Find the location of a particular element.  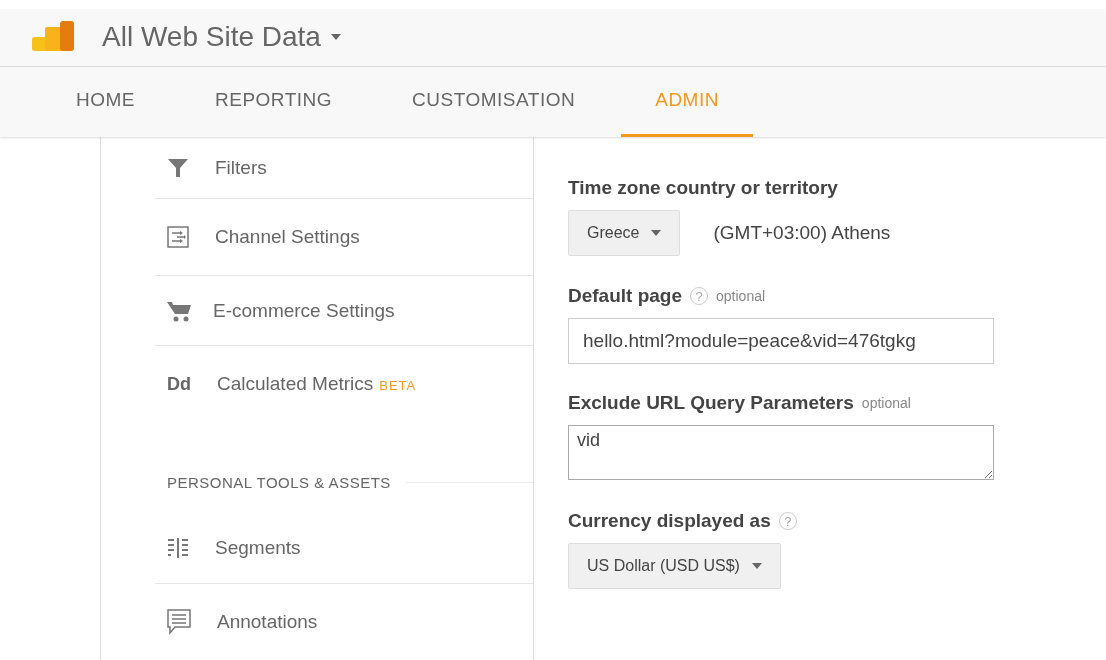

sidebar-item: Filters is located at coordinates (344, 168).